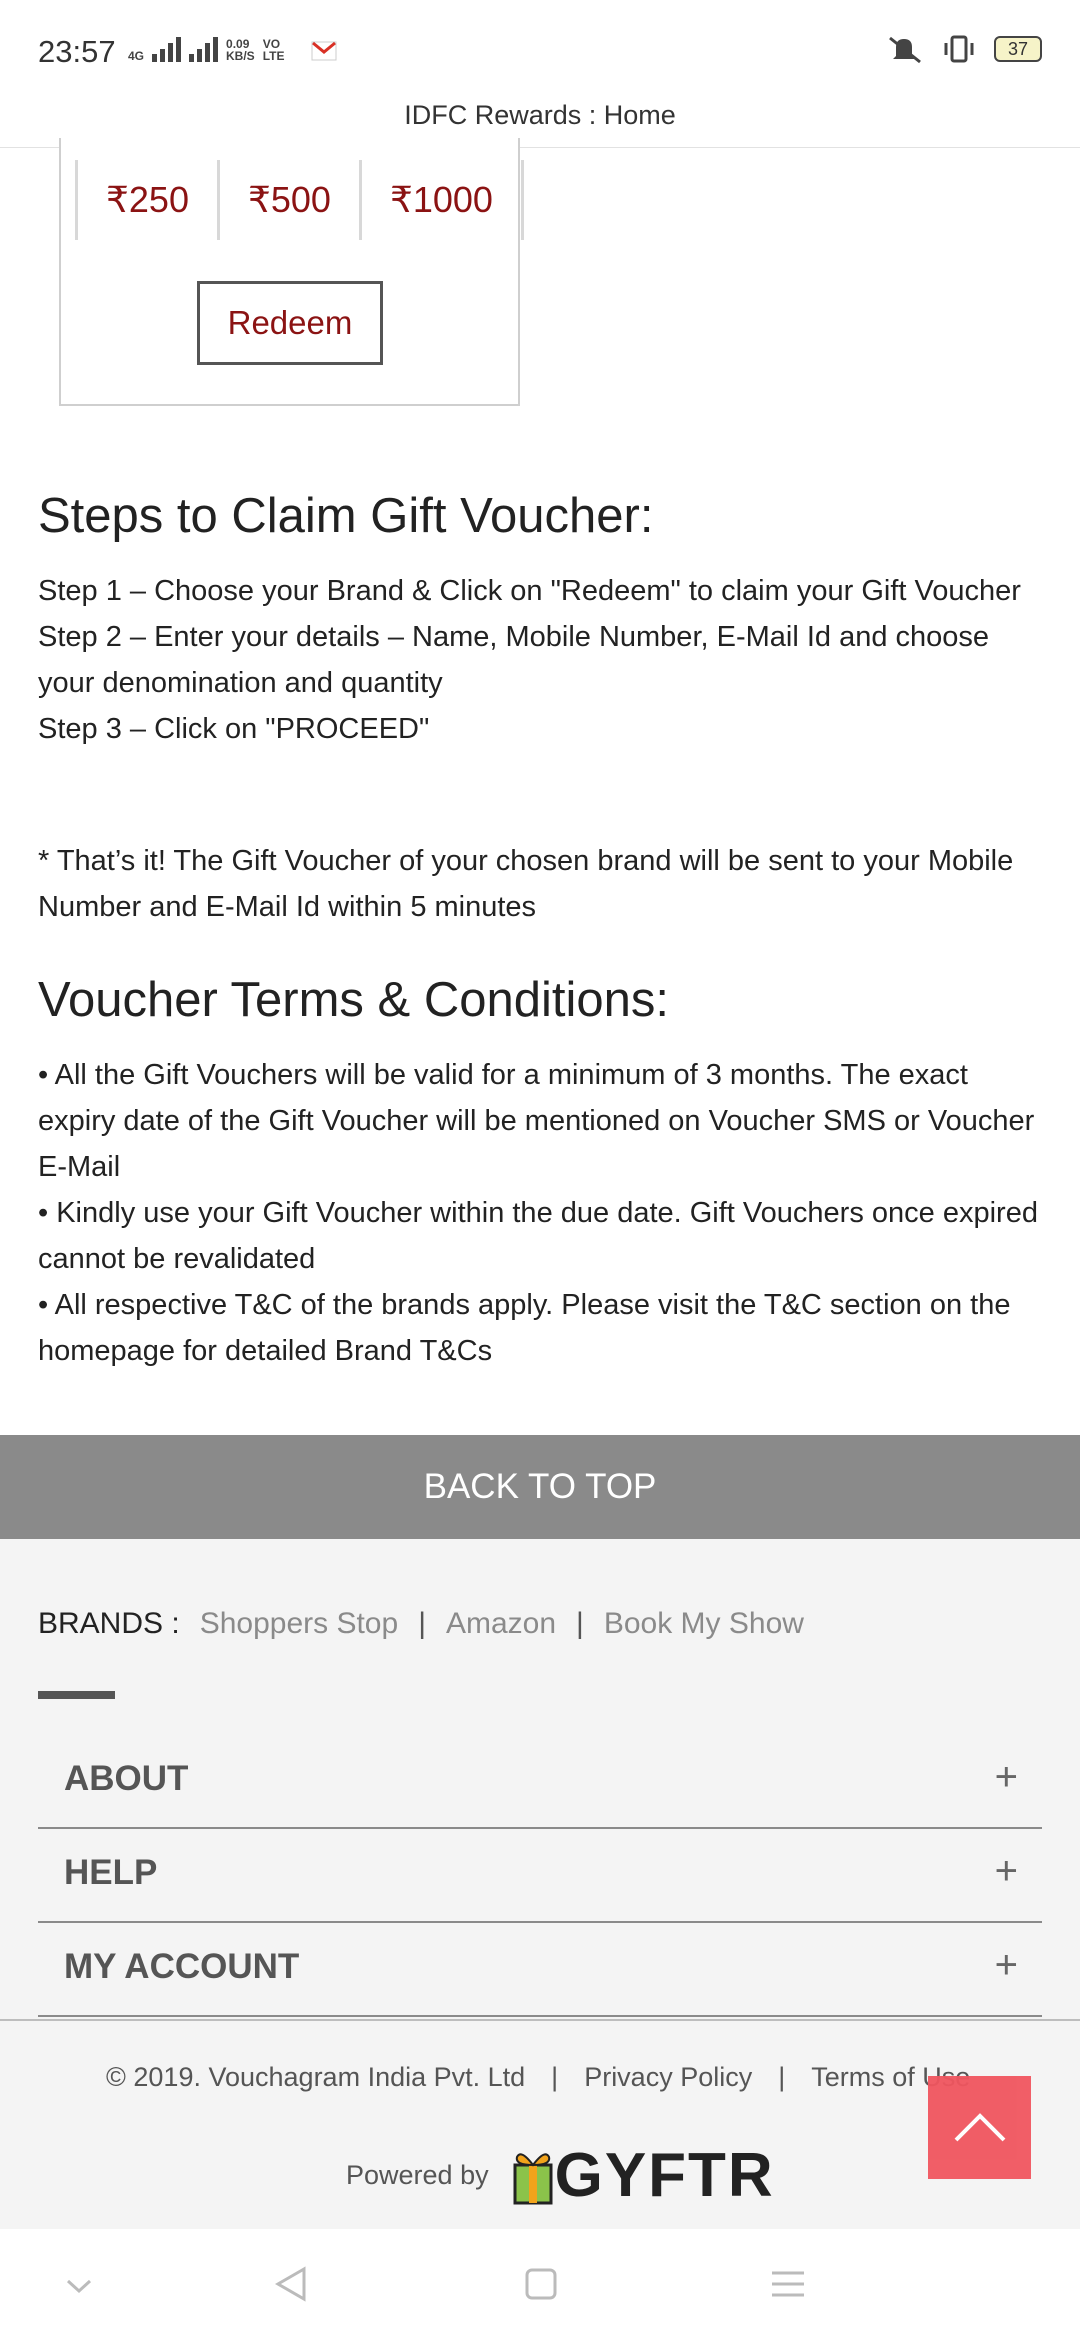 Image resolution: width=1080 pixels, height=2340 pixels. Describe the element at coordinates (540, 2020) in the screenshot. I see `footer-divider` at that location.